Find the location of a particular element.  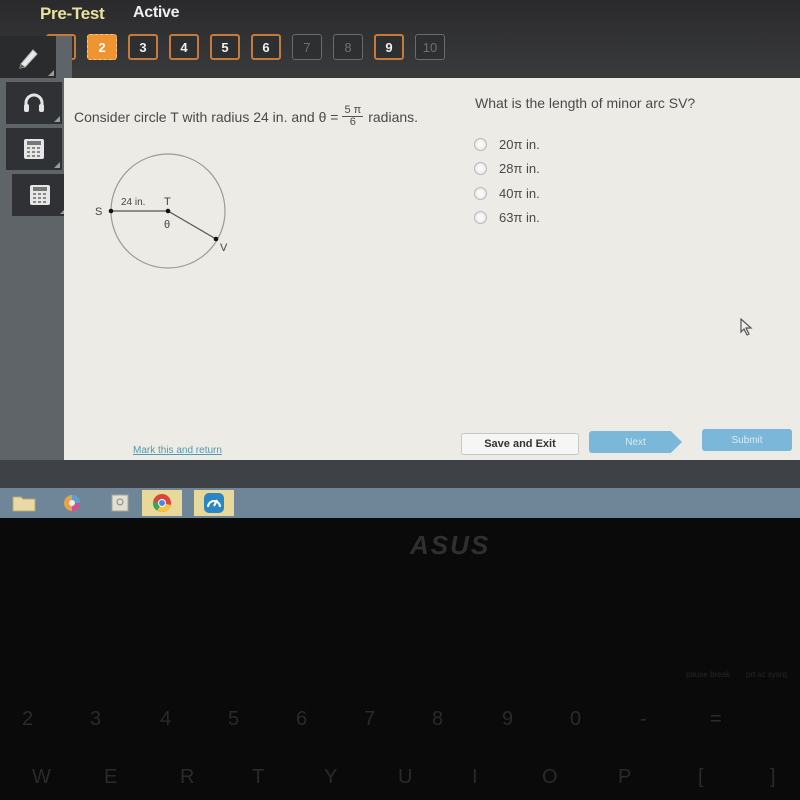

folder-icon is located at coordinates (24, 504).